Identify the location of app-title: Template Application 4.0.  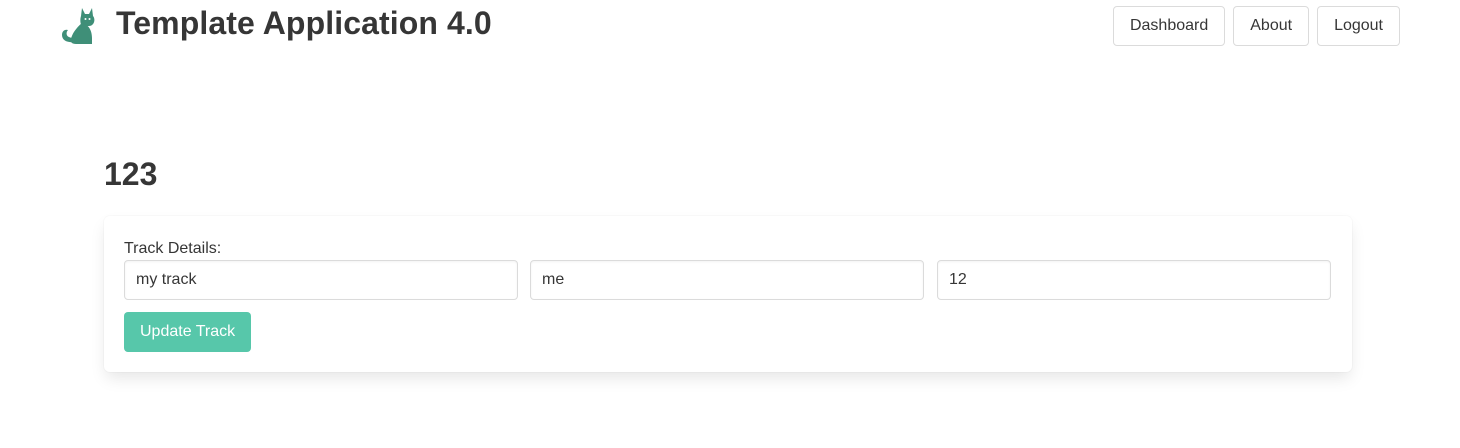
(304, 23).